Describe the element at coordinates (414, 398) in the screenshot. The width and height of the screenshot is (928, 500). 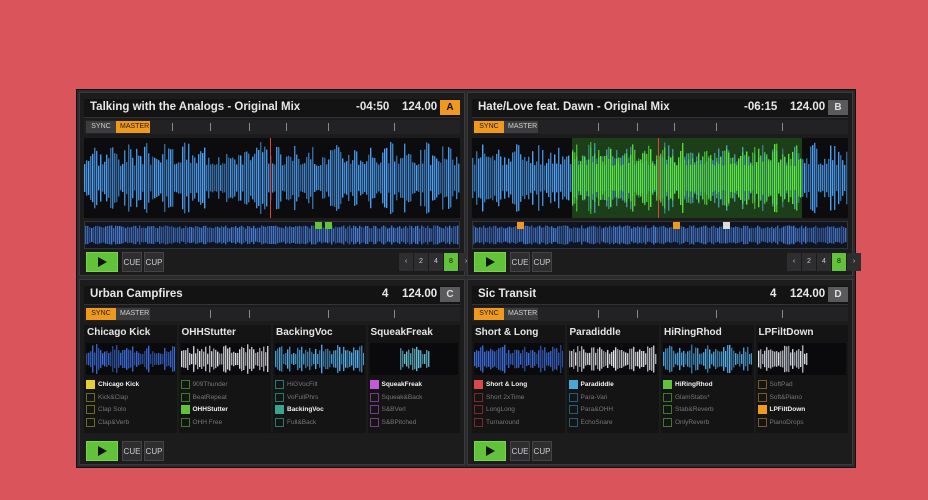
I see `sample-cell: Squeak&Back` at that location.